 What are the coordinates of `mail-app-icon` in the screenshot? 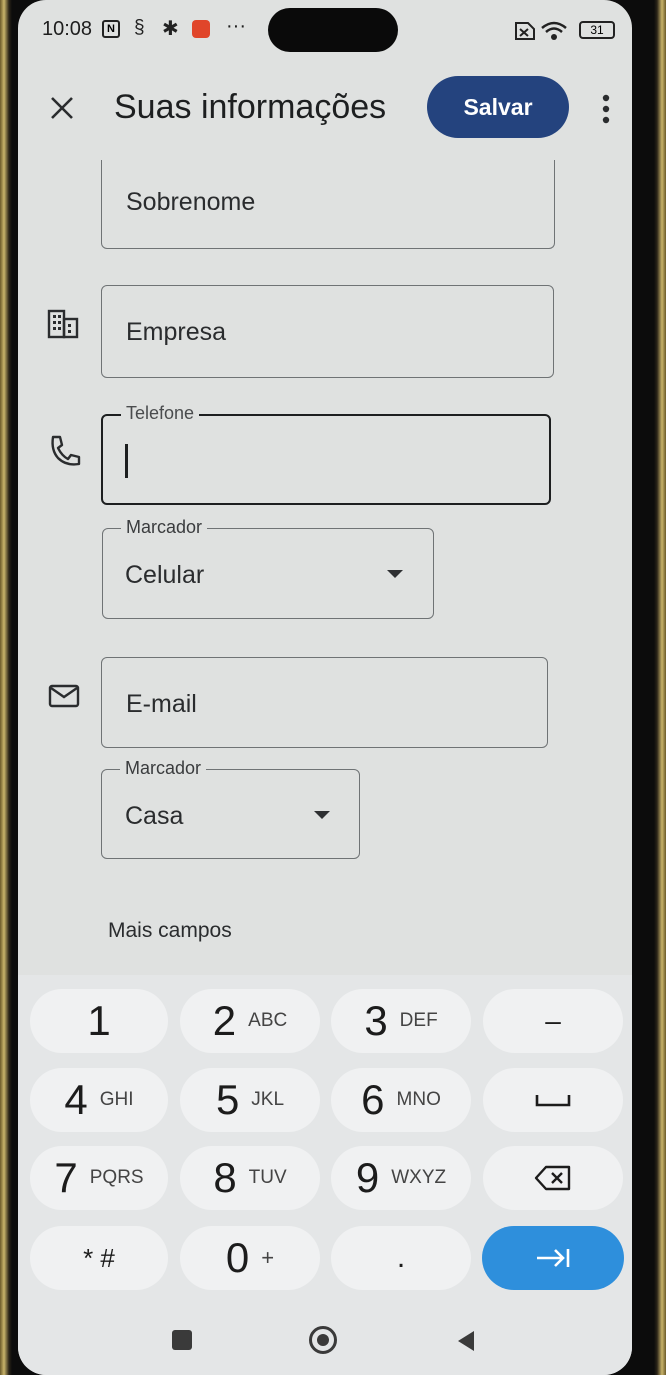 It's located at (201, 29).